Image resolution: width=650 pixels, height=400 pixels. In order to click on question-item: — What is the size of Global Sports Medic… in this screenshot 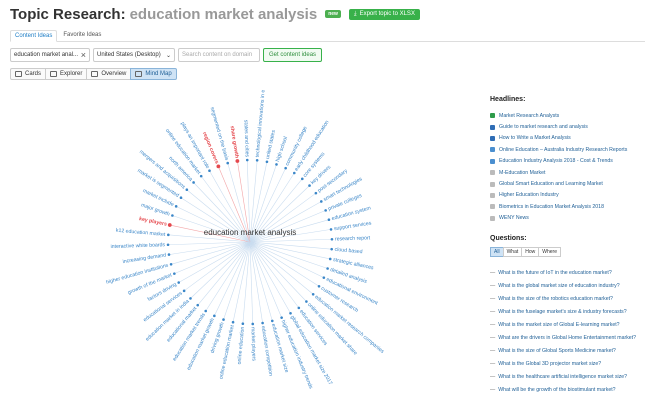, I will do `click(569, 351)`.